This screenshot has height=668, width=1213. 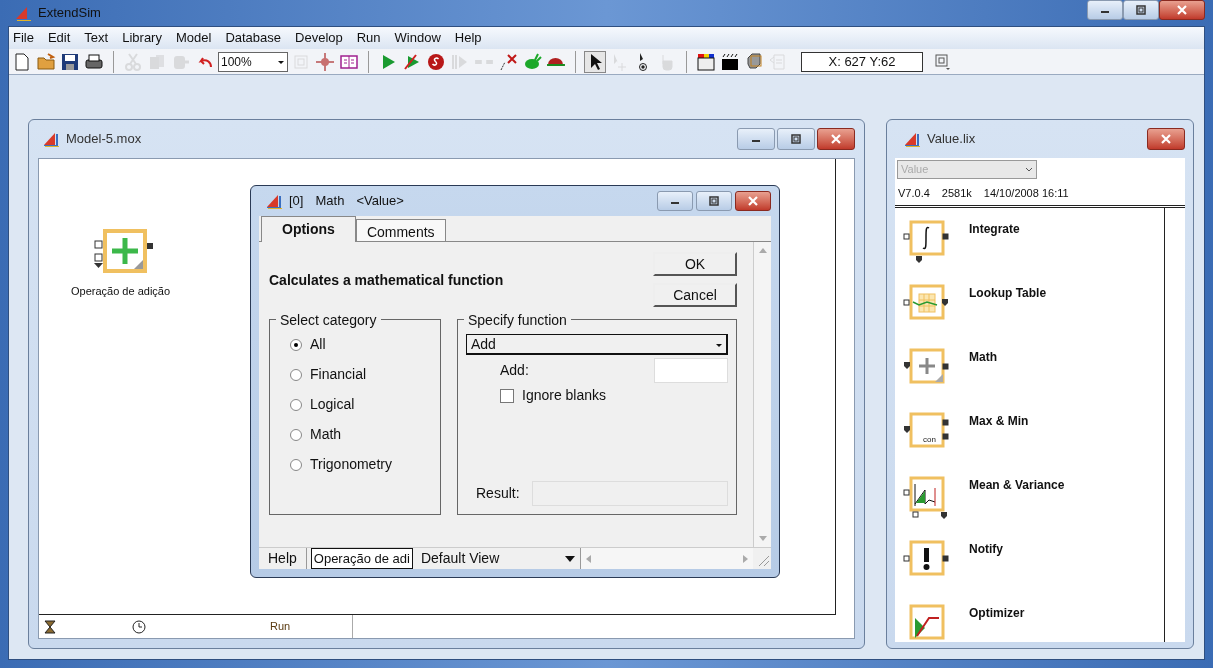 I want to click on model-window-title: Model-5.mox, so click(x=104, y=139).